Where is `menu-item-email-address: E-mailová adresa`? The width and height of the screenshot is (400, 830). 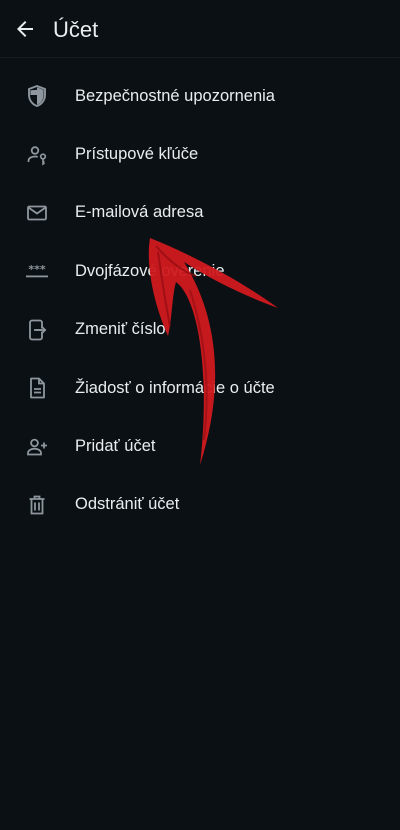
menu-item-email-address: E-mailová adresa is located at coordinates (200, 213).